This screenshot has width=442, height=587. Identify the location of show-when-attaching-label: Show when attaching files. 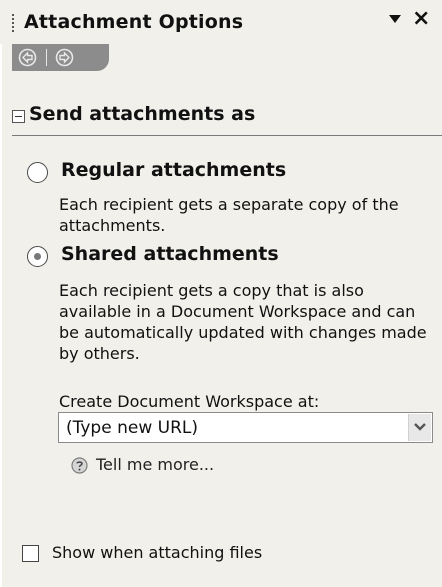
(157, 552).